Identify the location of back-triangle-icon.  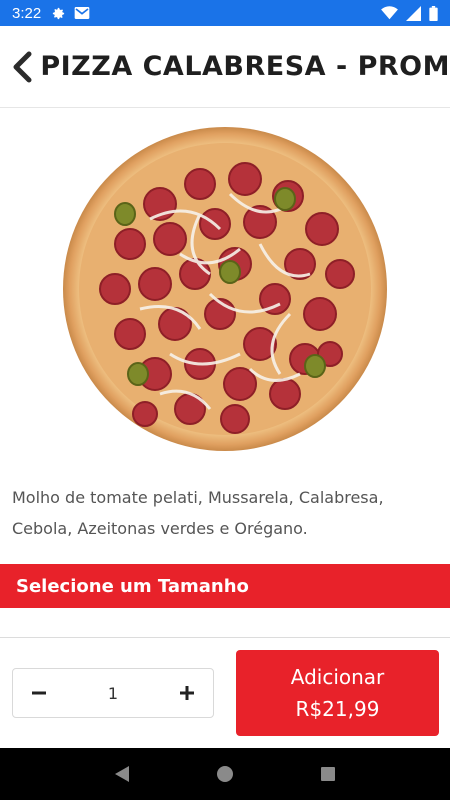
(121, 774).